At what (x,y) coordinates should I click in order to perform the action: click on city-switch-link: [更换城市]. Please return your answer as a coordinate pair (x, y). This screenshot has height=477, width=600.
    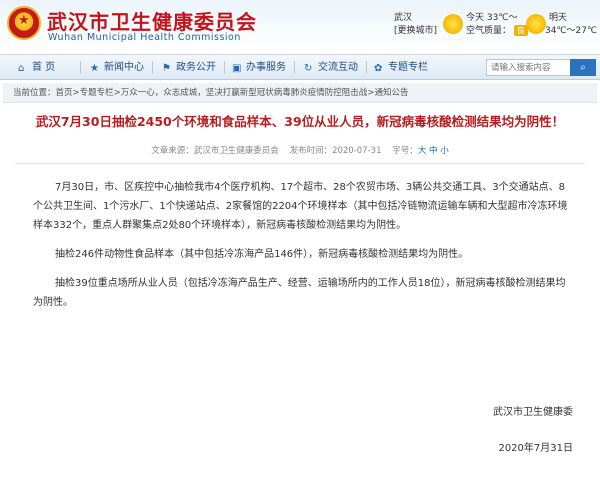
    Looking at the image, I should click on (415, 31).